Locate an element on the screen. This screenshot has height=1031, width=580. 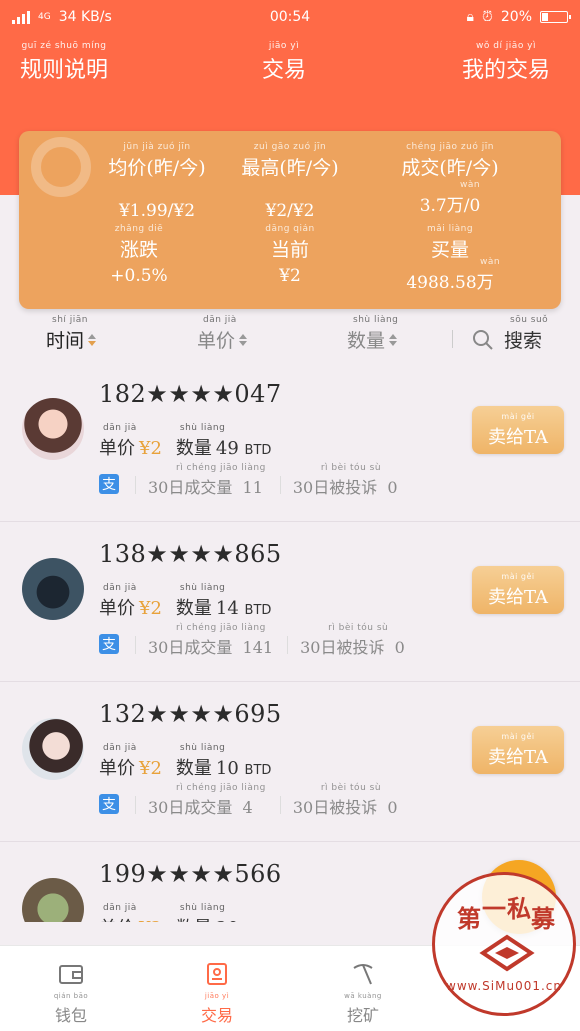
pinyin is located at coordinates (156, 195).